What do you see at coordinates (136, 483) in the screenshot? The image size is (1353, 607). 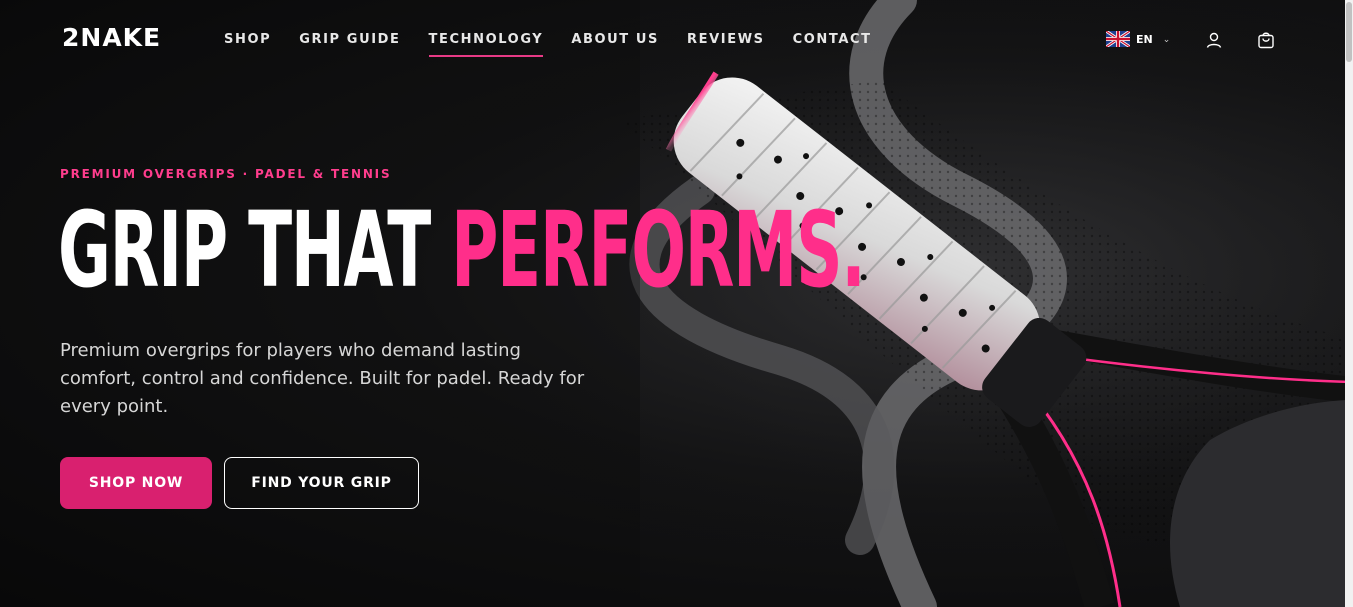 I see `shop-now-button: SHOP NOW` at bounding box center [136, 483].